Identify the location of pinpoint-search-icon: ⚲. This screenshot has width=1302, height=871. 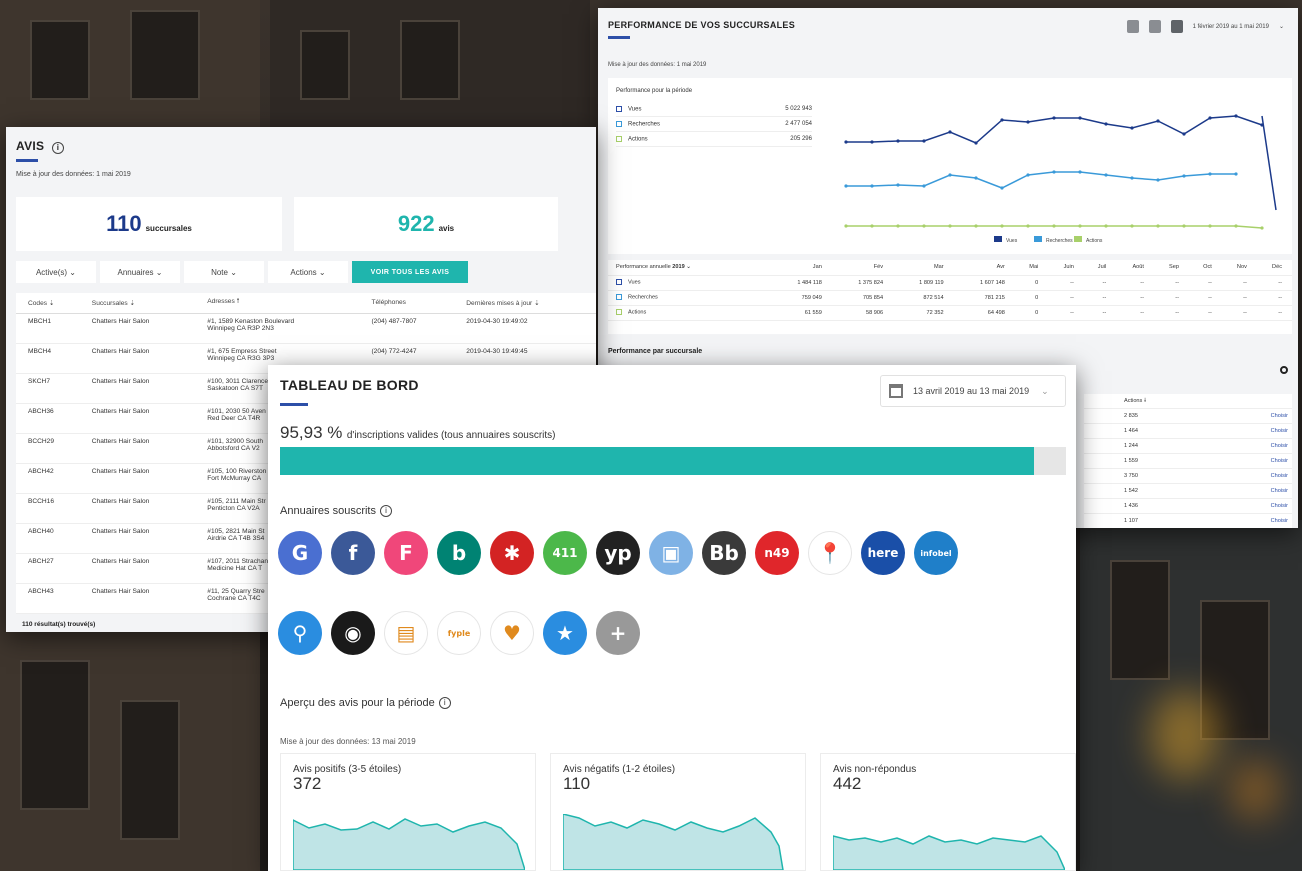
(300, 633).